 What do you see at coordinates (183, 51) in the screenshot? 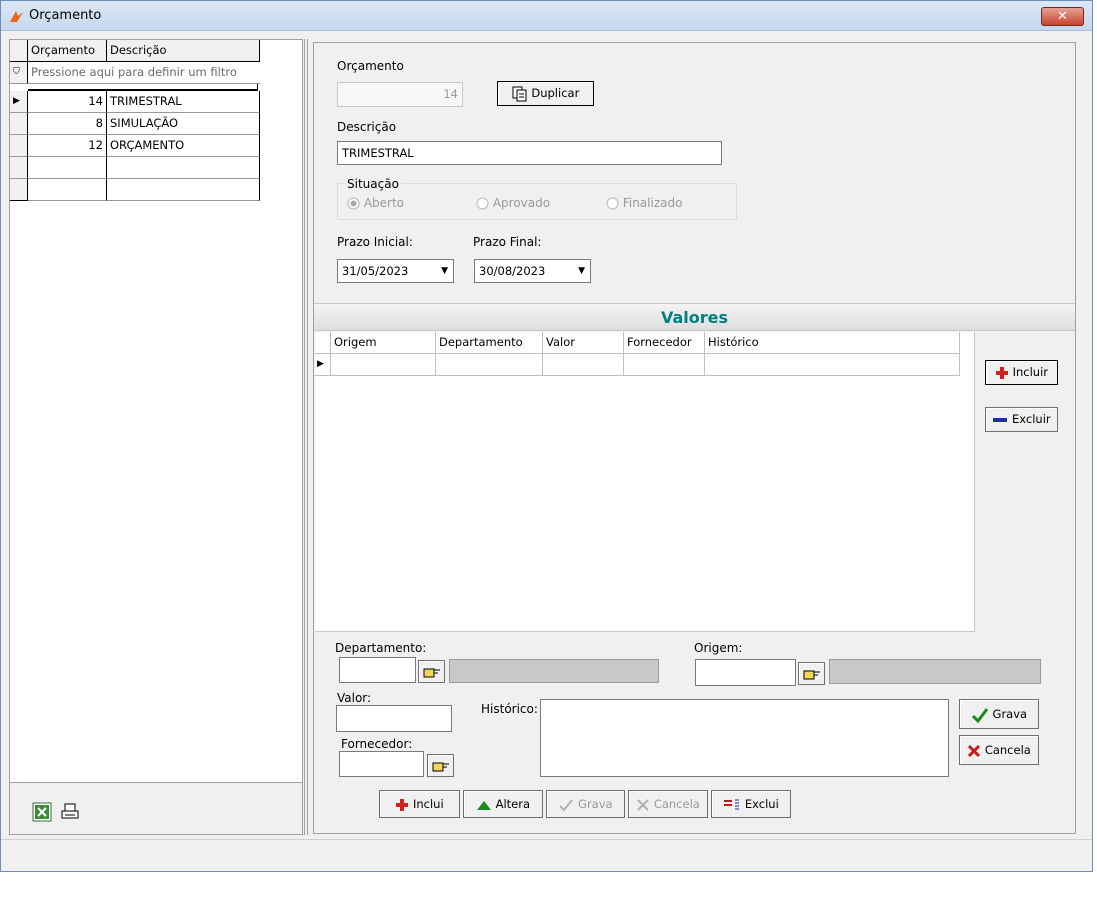
I see `column-header-descricao: Descrição` at bounding box center [183, 51].